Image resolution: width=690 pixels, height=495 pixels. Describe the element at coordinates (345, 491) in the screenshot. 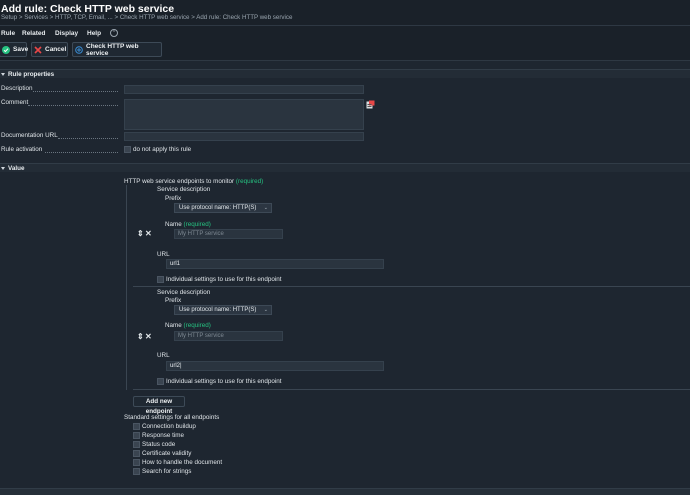

I see `footer-bar` at that location.